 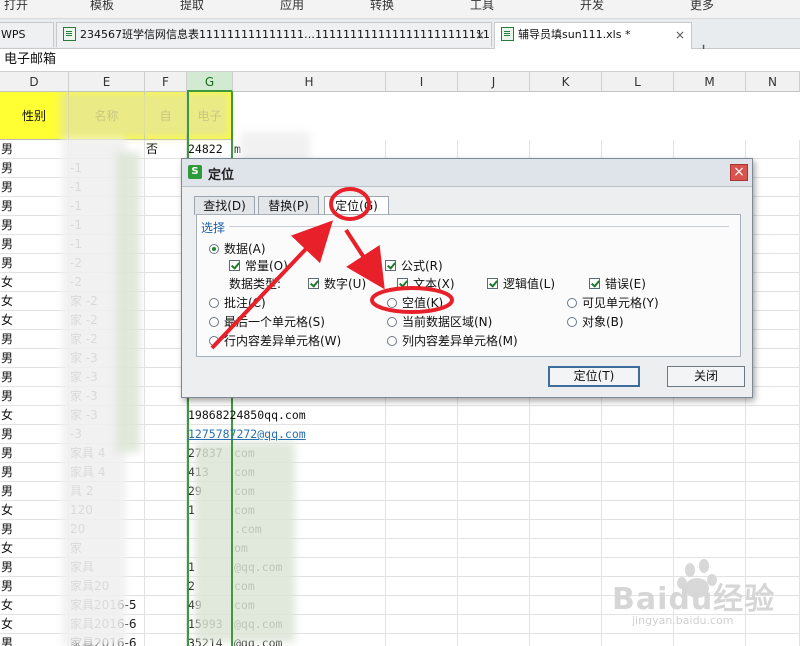 I want to click on option-current-region: 当前数据区域(N), so click(x=439, y=322).